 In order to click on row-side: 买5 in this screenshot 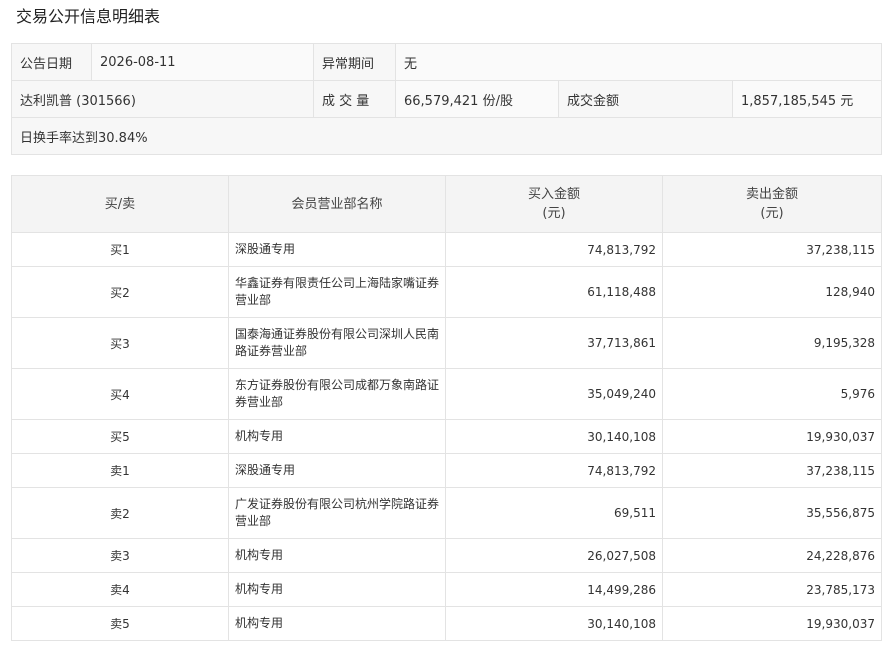, I will do `click(120, 436)`.